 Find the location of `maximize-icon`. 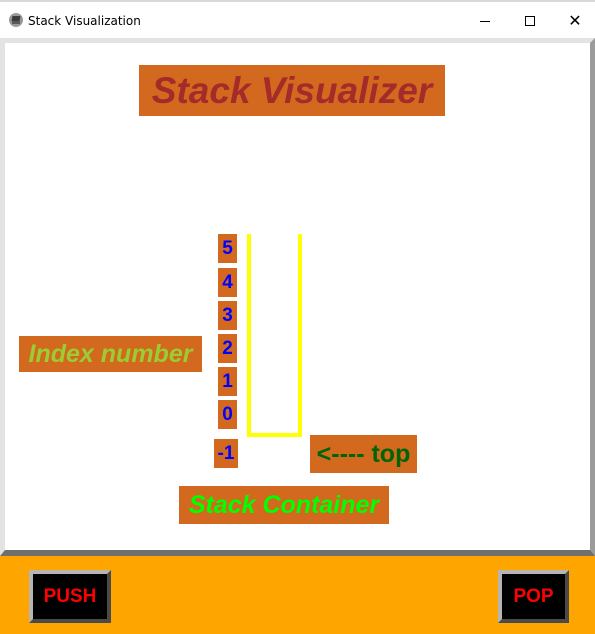

maximize-icon is located at coordinates (530, 21).